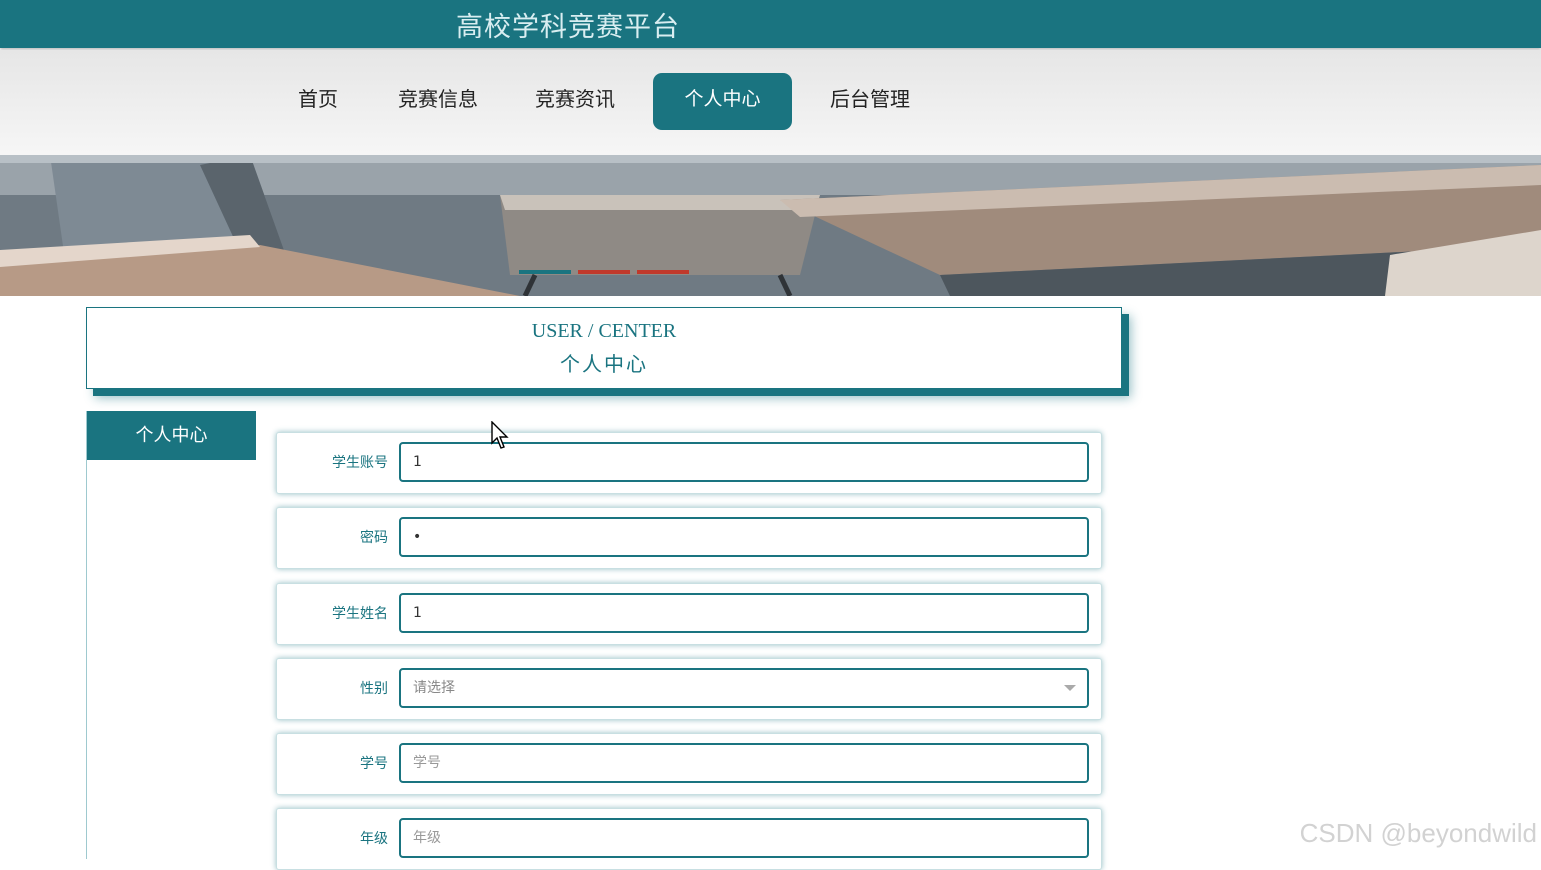 This screenshot has width=1541, height=870. Describe the element at coordinates (374, 764) in the screenshot. I see `student-id-label: 学号` at that location.